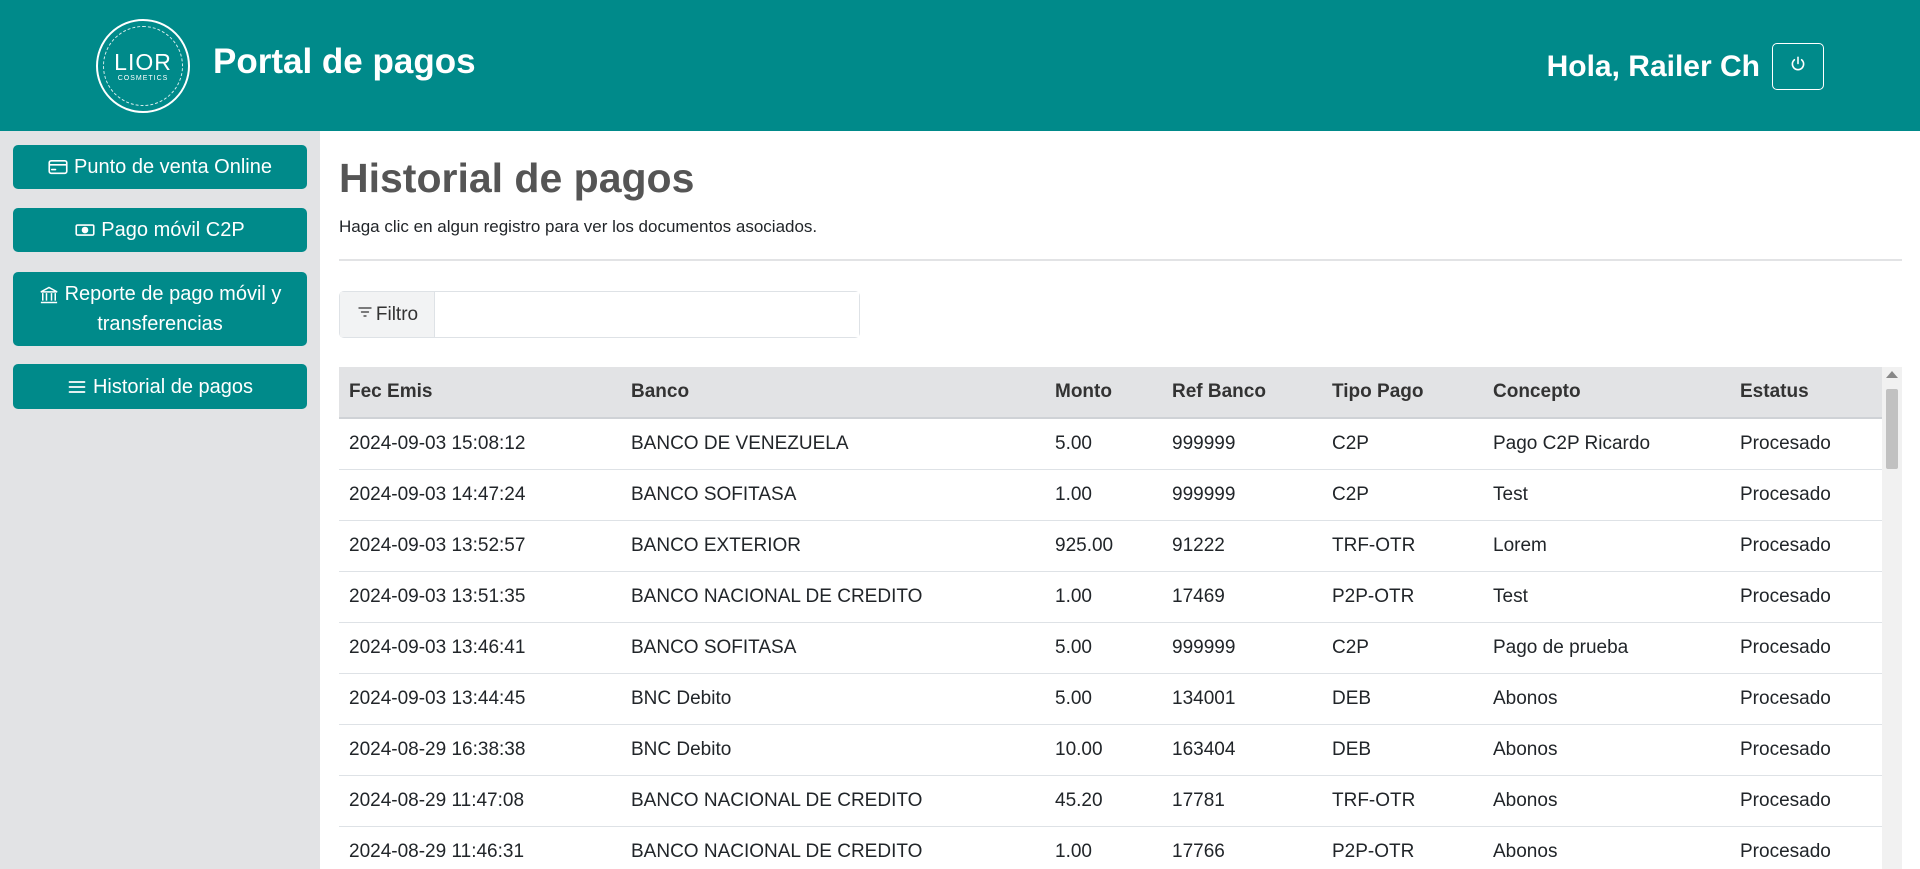 Image resolution: width=1920 pixels, height=869 pixels. Describe the element at coordinates (1079, 800) in the screenshot. I see `table-cell: 45.20` at that location.